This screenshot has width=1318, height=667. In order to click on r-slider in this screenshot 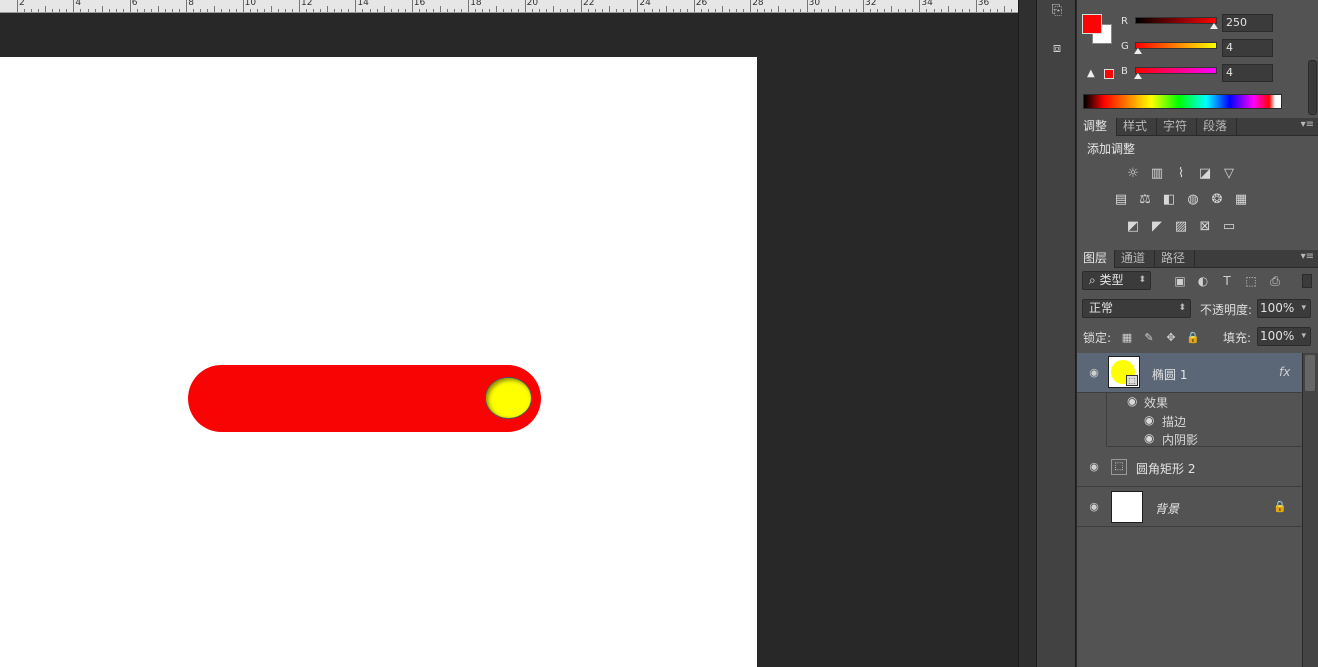, I will do `click(1176, 23)`.